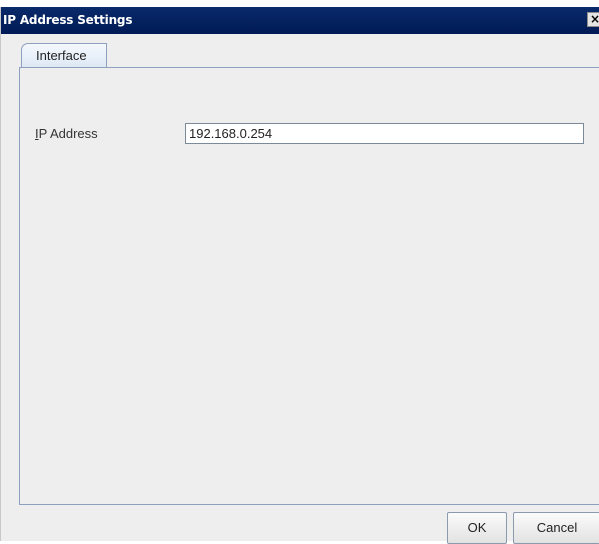 Image resolution: width=599 pixels, height=544 pixels. What do you see at coordinates (556, 528) in the screenshot?
I see `cancel-button: Cancel` at bounding box center [556, 528].